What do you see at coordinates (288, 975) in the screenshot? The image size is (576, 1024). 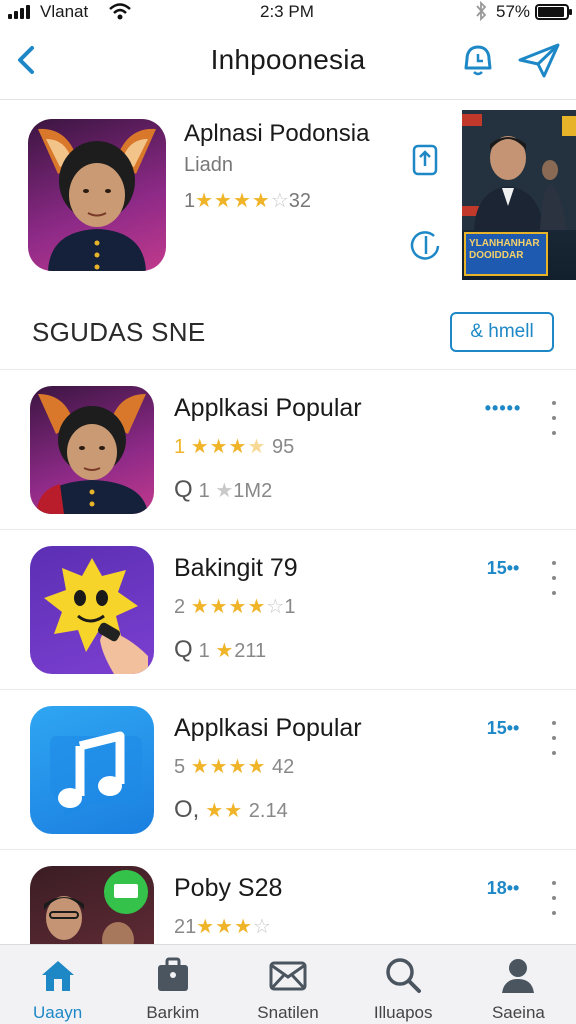 I see `envelope-icon` at bounding box center [288, 975].